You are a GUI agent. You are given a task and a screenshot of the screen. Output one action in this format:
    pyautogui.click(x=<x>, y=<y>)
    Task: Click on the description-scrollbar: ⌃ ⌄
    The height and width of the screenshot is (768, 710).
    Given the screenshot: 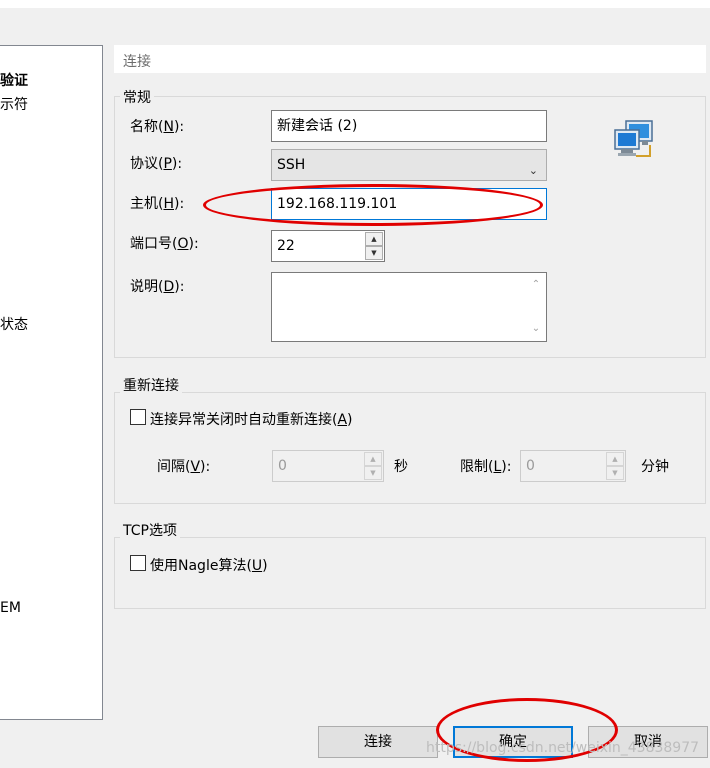 What is the action you would take?
    pyautogui.click(x=536, y=307)
    